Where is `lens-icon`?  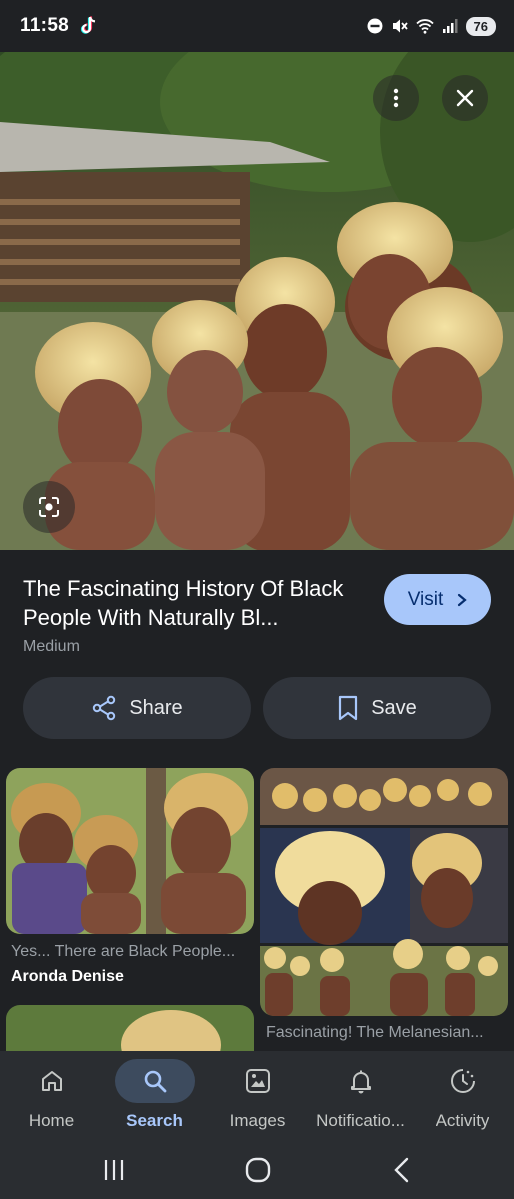
lens-icon is located at coordinates (49, 507).